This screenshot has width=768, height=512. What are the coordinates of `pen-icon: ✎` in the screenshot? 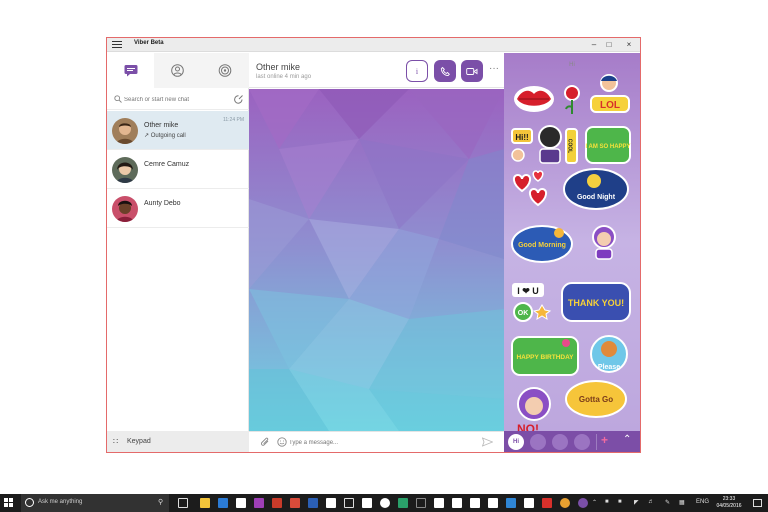 It's located at (667, 502).